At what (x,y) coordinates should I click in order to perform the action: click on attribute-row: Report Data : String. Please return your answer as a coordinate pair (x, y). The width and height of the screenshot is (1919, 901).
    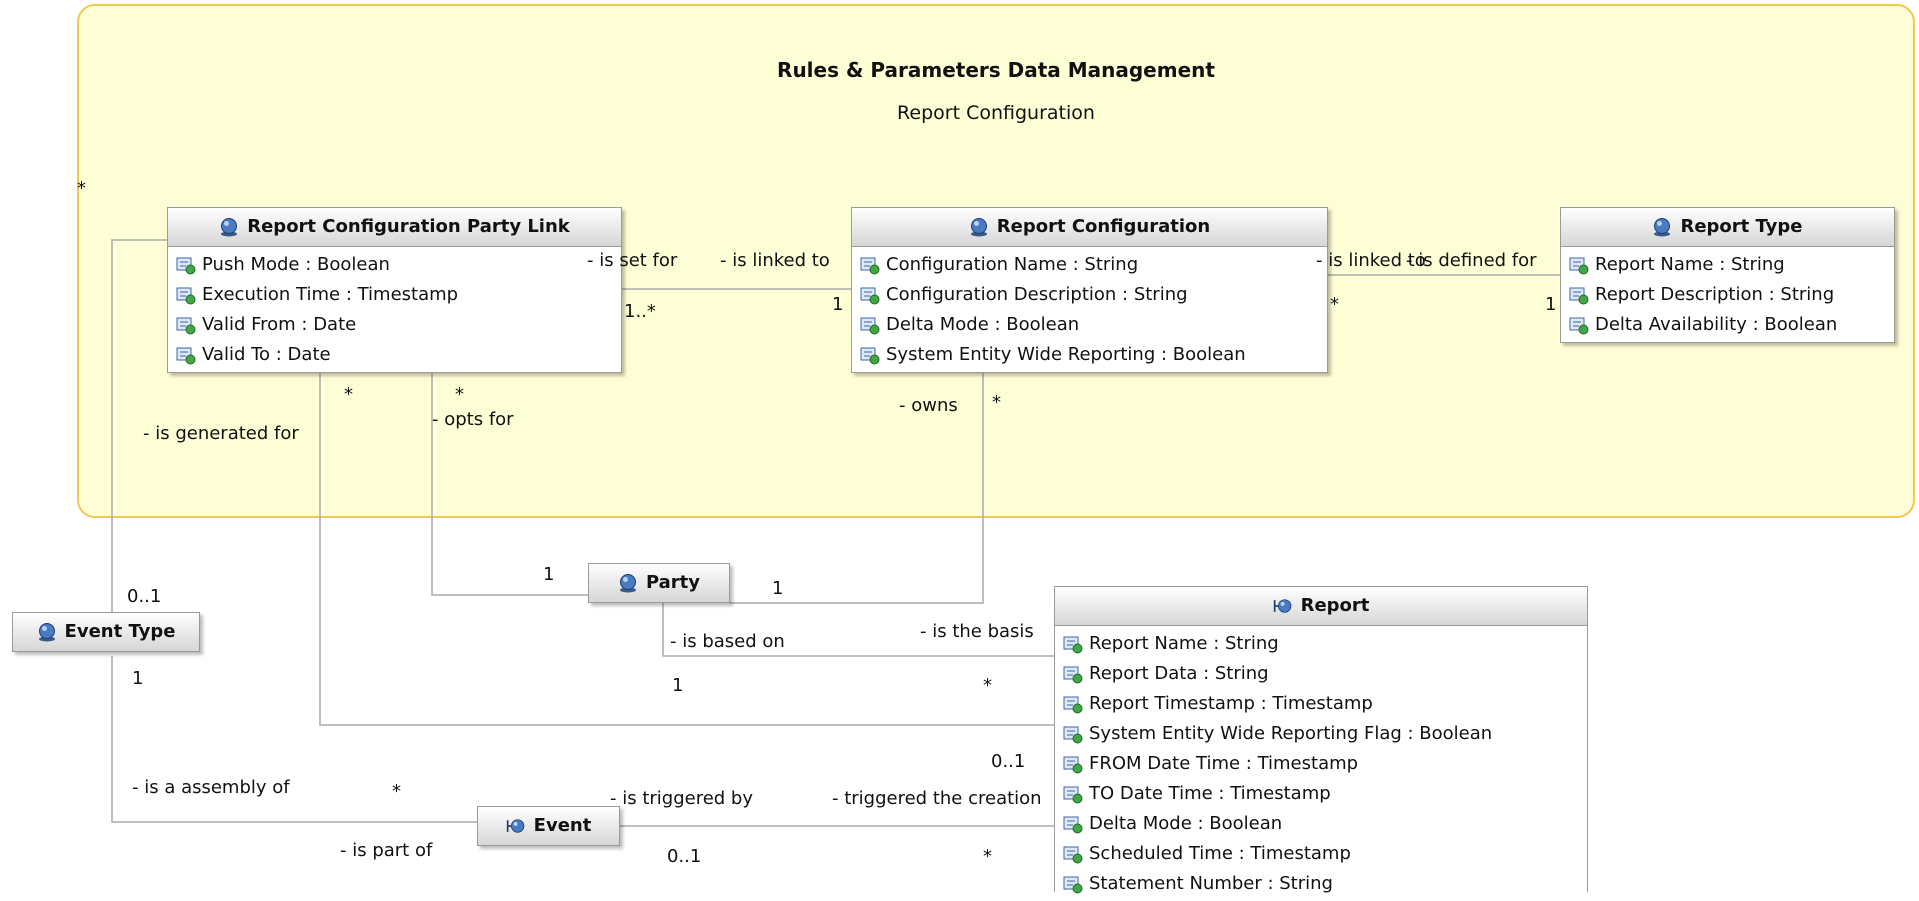
    Looking at the image, I should click on (1323, 674).